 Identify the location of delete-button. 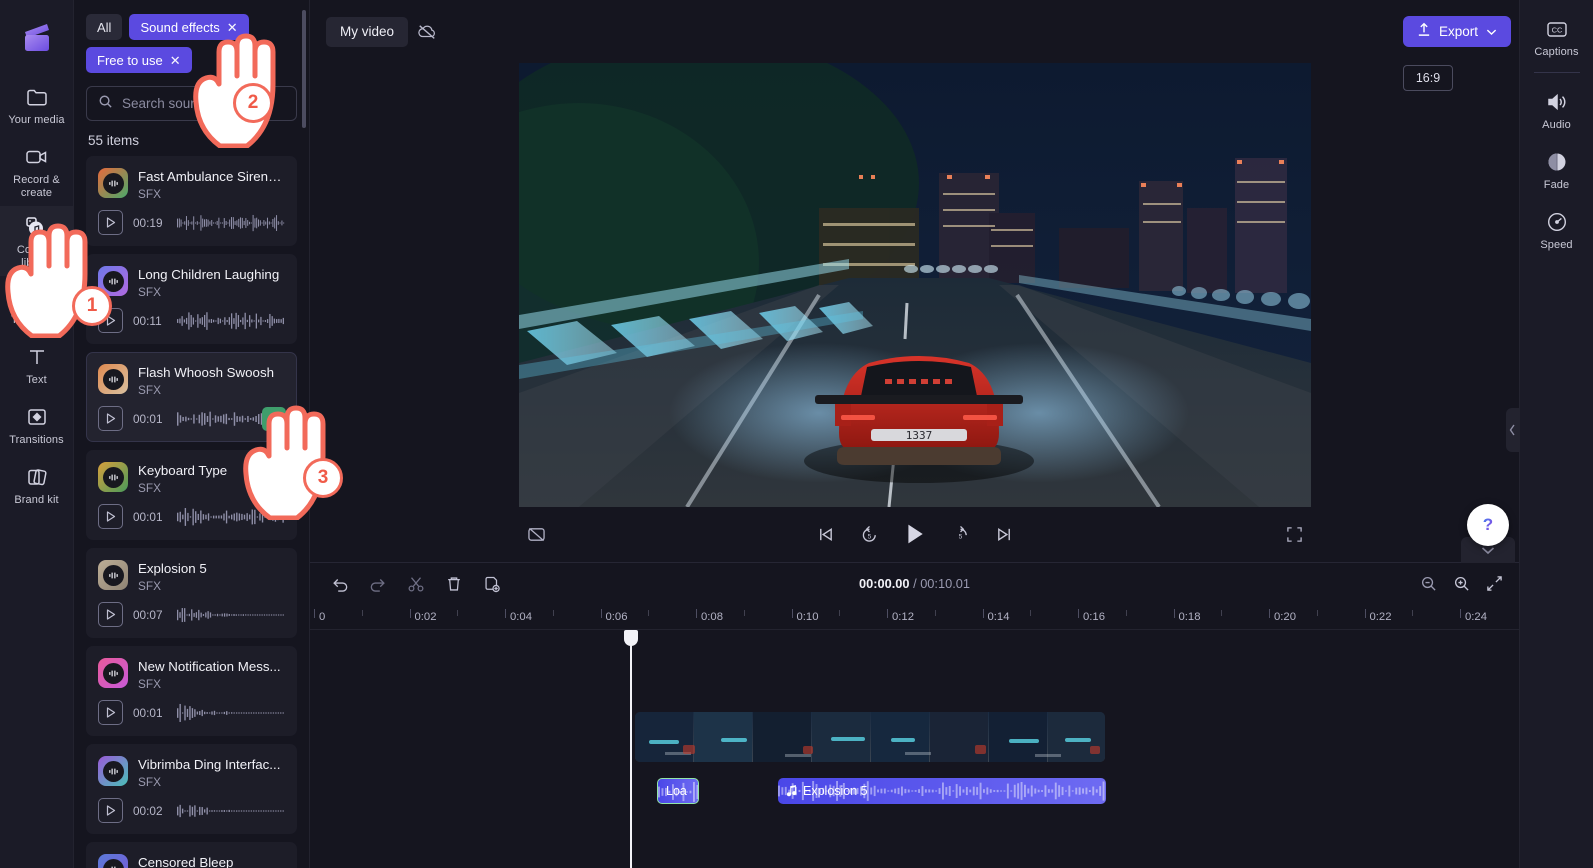
(454, 584).